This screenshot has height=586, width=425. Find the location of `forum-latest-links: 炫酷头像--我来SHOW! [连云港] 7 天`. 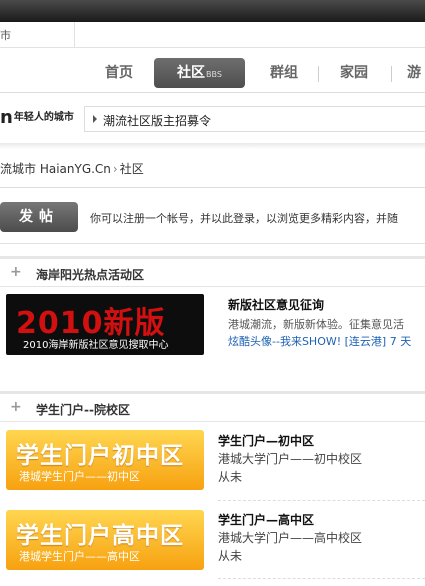

forum-latest-links: 炫酷头像--我来SHOW! [连云港] 7 天 is located at coordinates (319, 341).